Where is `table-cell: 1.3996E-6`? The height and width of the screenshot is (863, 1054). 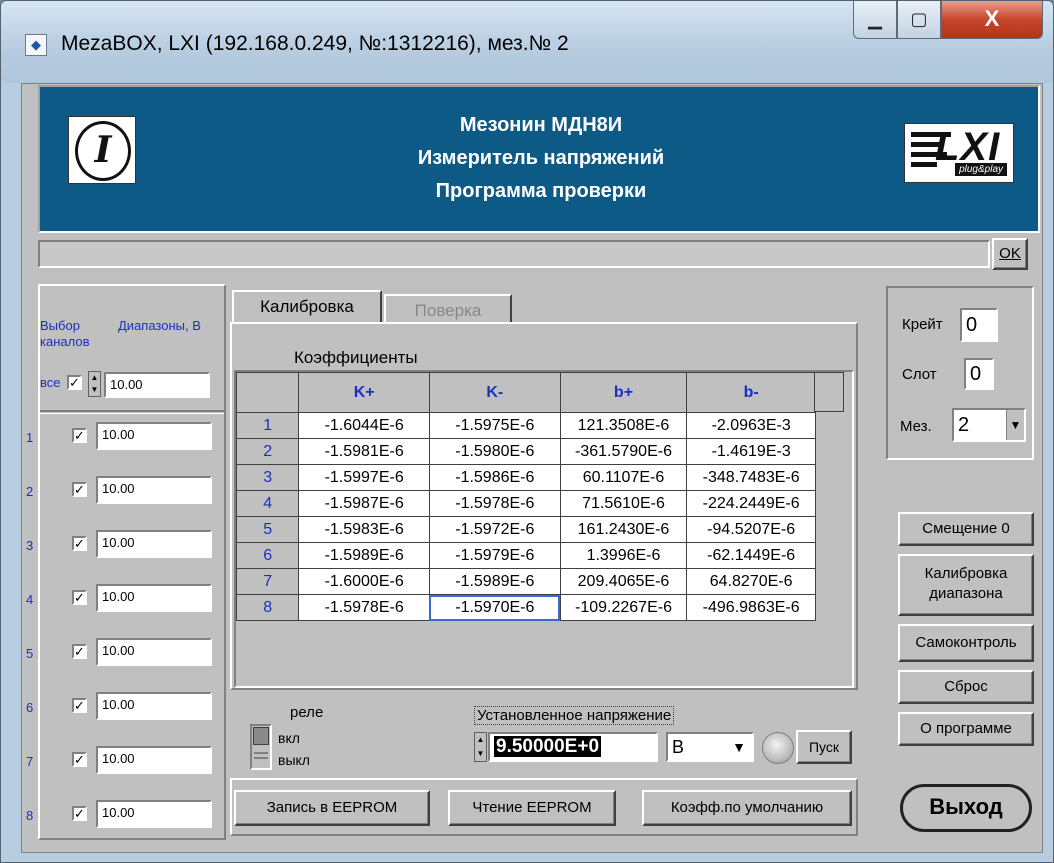
table-cell: 1.3996E-6 is located at coordinates (623, 555).